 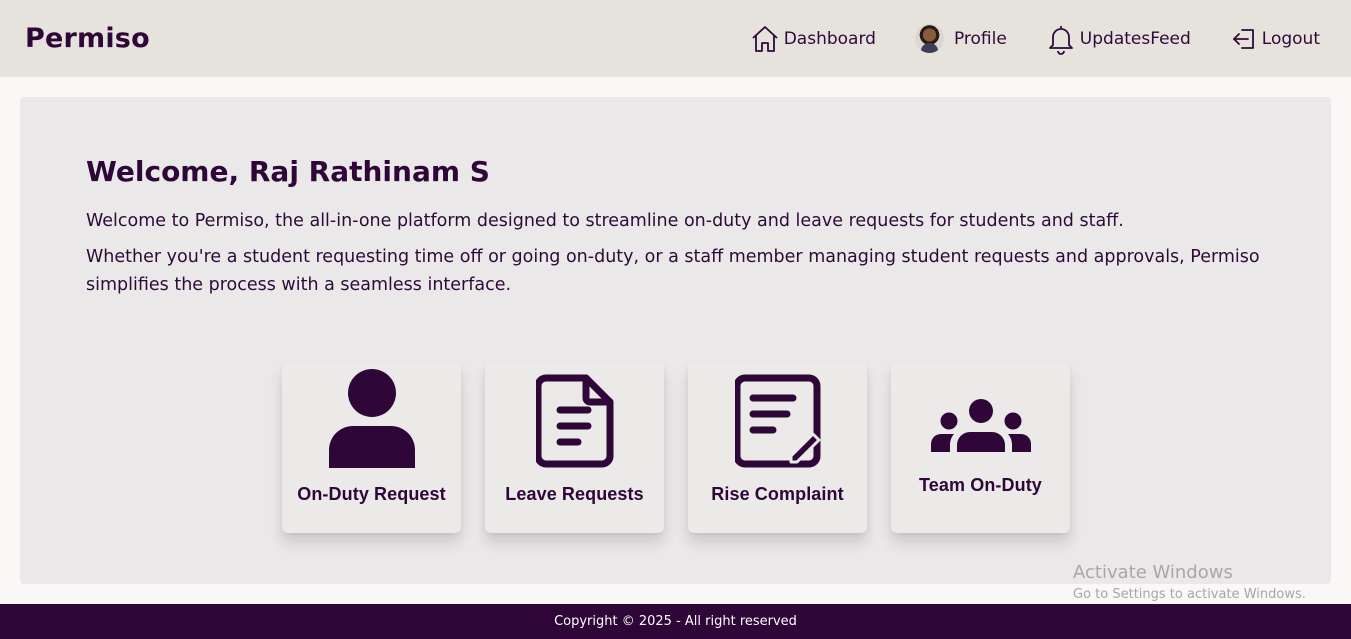 What do you see at coordinates (1290, 38) in the screenshot?
I see `nav-logout-label: Logout` at bounding box center [1290, 38].